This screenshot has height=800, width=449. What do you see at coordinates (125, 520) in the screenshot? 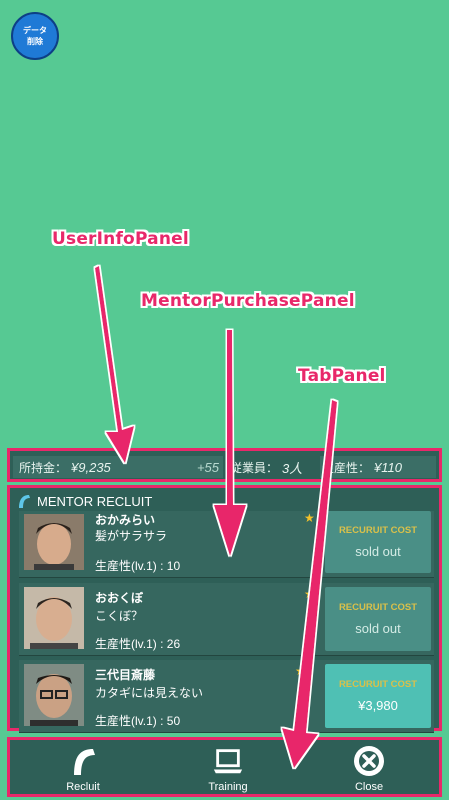
I see `mentor-name: おかみらい` at bounding box center [125, 520].